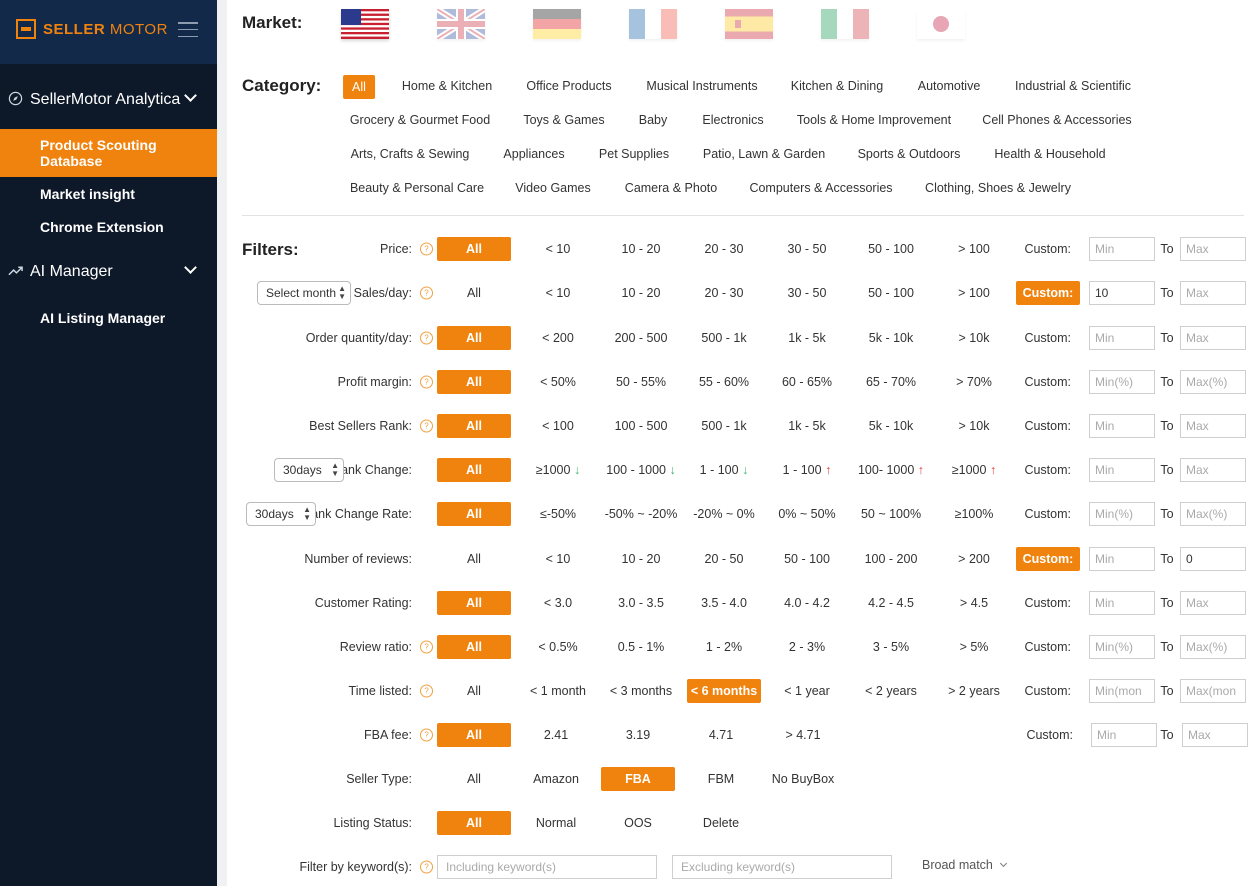 Image resolution: width=1256 pixels, height=886 pixels. Describe the element at coordinates (974, 647) in the screenshot. I see `filter-option: > 5%` at that location.